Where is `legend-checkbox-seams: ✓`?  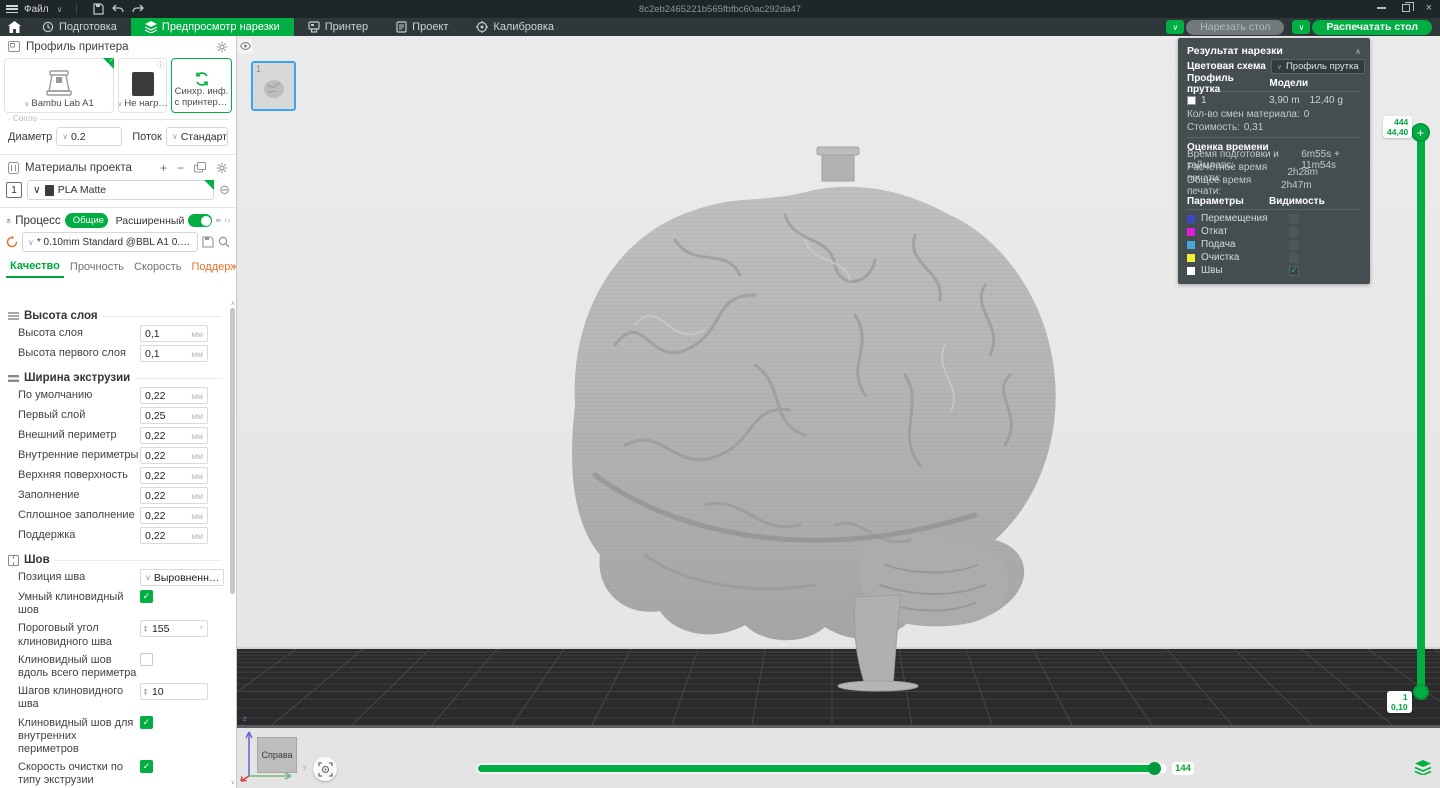 legend-checkbox-seams: ✓ is located at coordinates (1294, 270).